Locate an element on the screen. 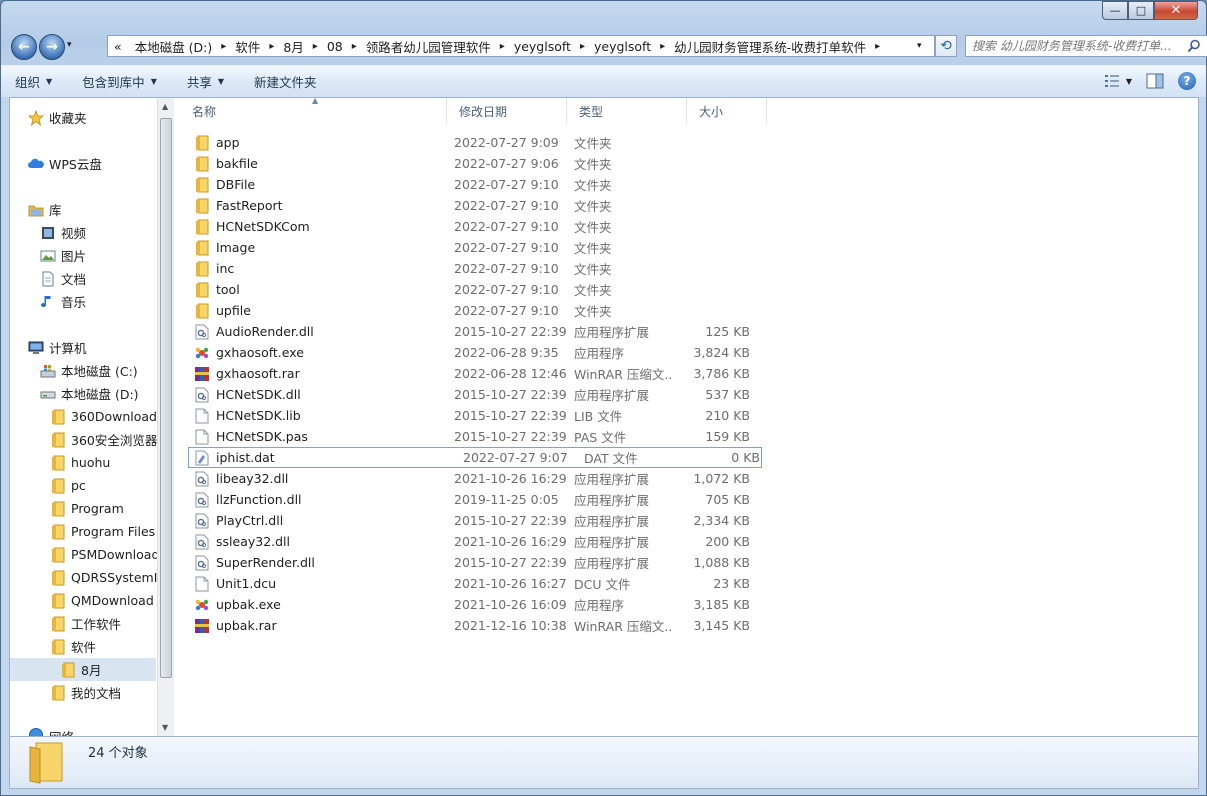  help-button: ? is located at coordinates (1187, 81).